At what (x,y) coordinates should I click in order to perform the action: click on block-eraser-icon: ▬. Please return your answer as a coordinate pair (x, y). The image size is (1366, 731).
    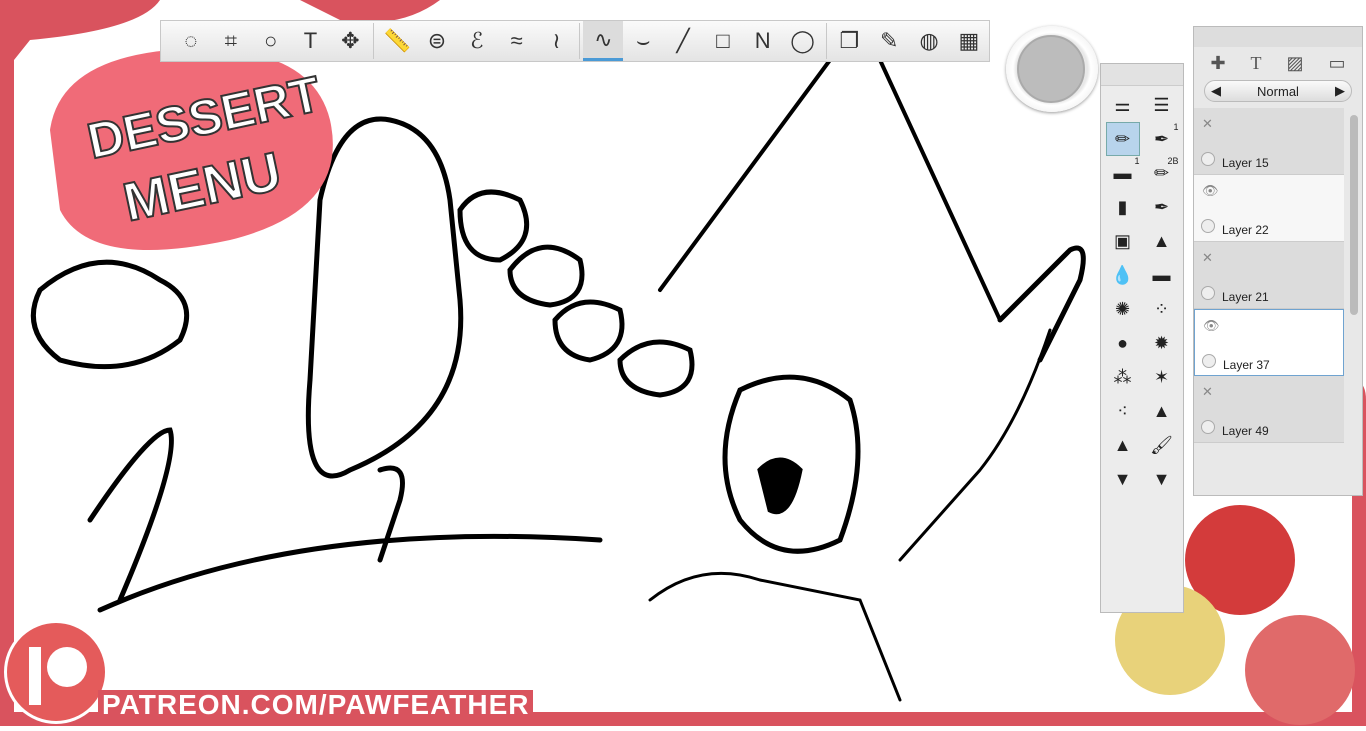
    Looking at the image, I should click on (1162, 275).